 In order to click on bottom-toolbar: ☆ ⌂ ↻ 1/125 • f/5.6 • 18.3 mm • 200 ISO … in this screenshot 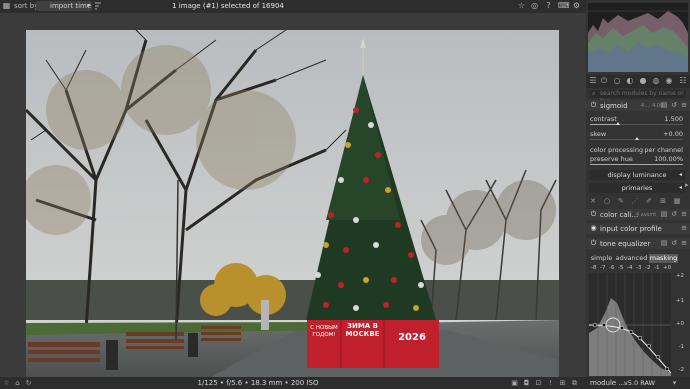, I will do `click(345, 383)`.